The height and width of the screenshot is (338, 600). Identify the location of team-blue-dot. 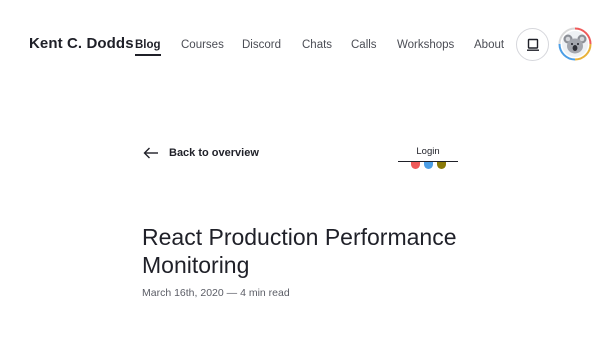
(428, 165).